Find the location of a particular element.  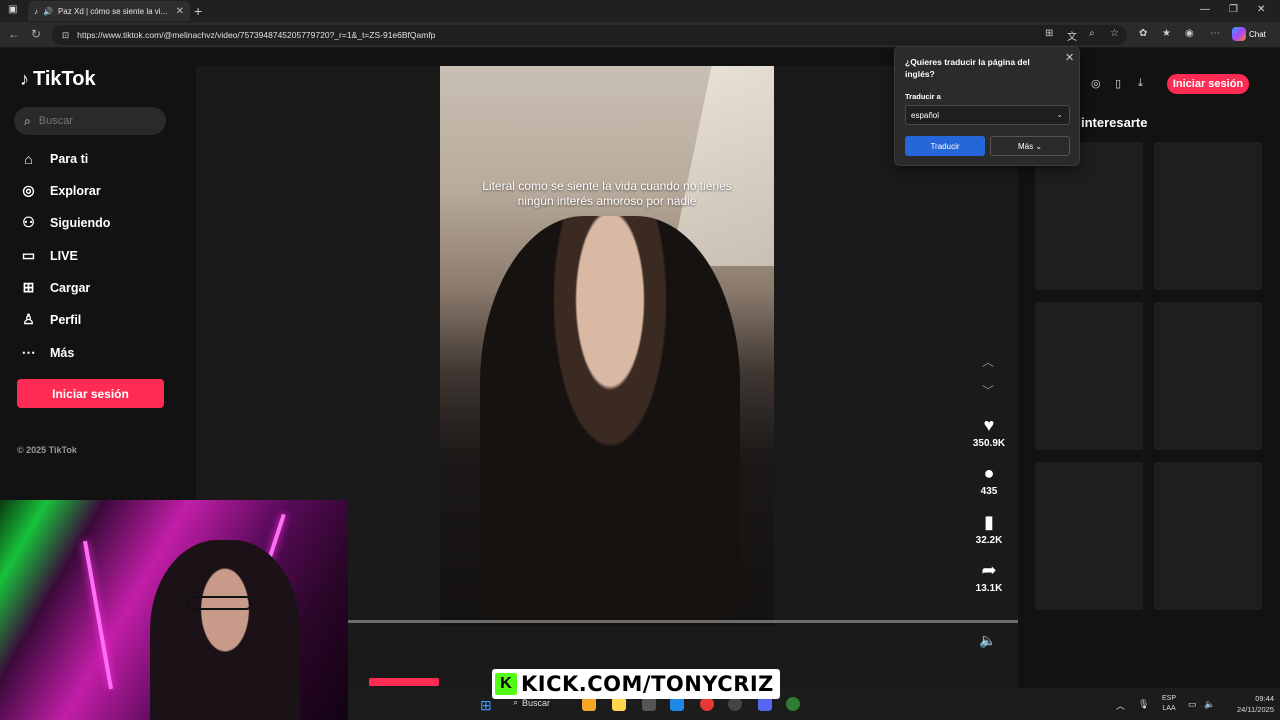

tiktok-note-icon: ♪ is located at coordinates (24, 79).